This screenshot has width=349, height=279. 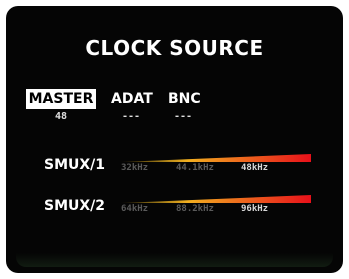 I want to click on smux-label-1: SMUX/1, so click(x=75, y=165).